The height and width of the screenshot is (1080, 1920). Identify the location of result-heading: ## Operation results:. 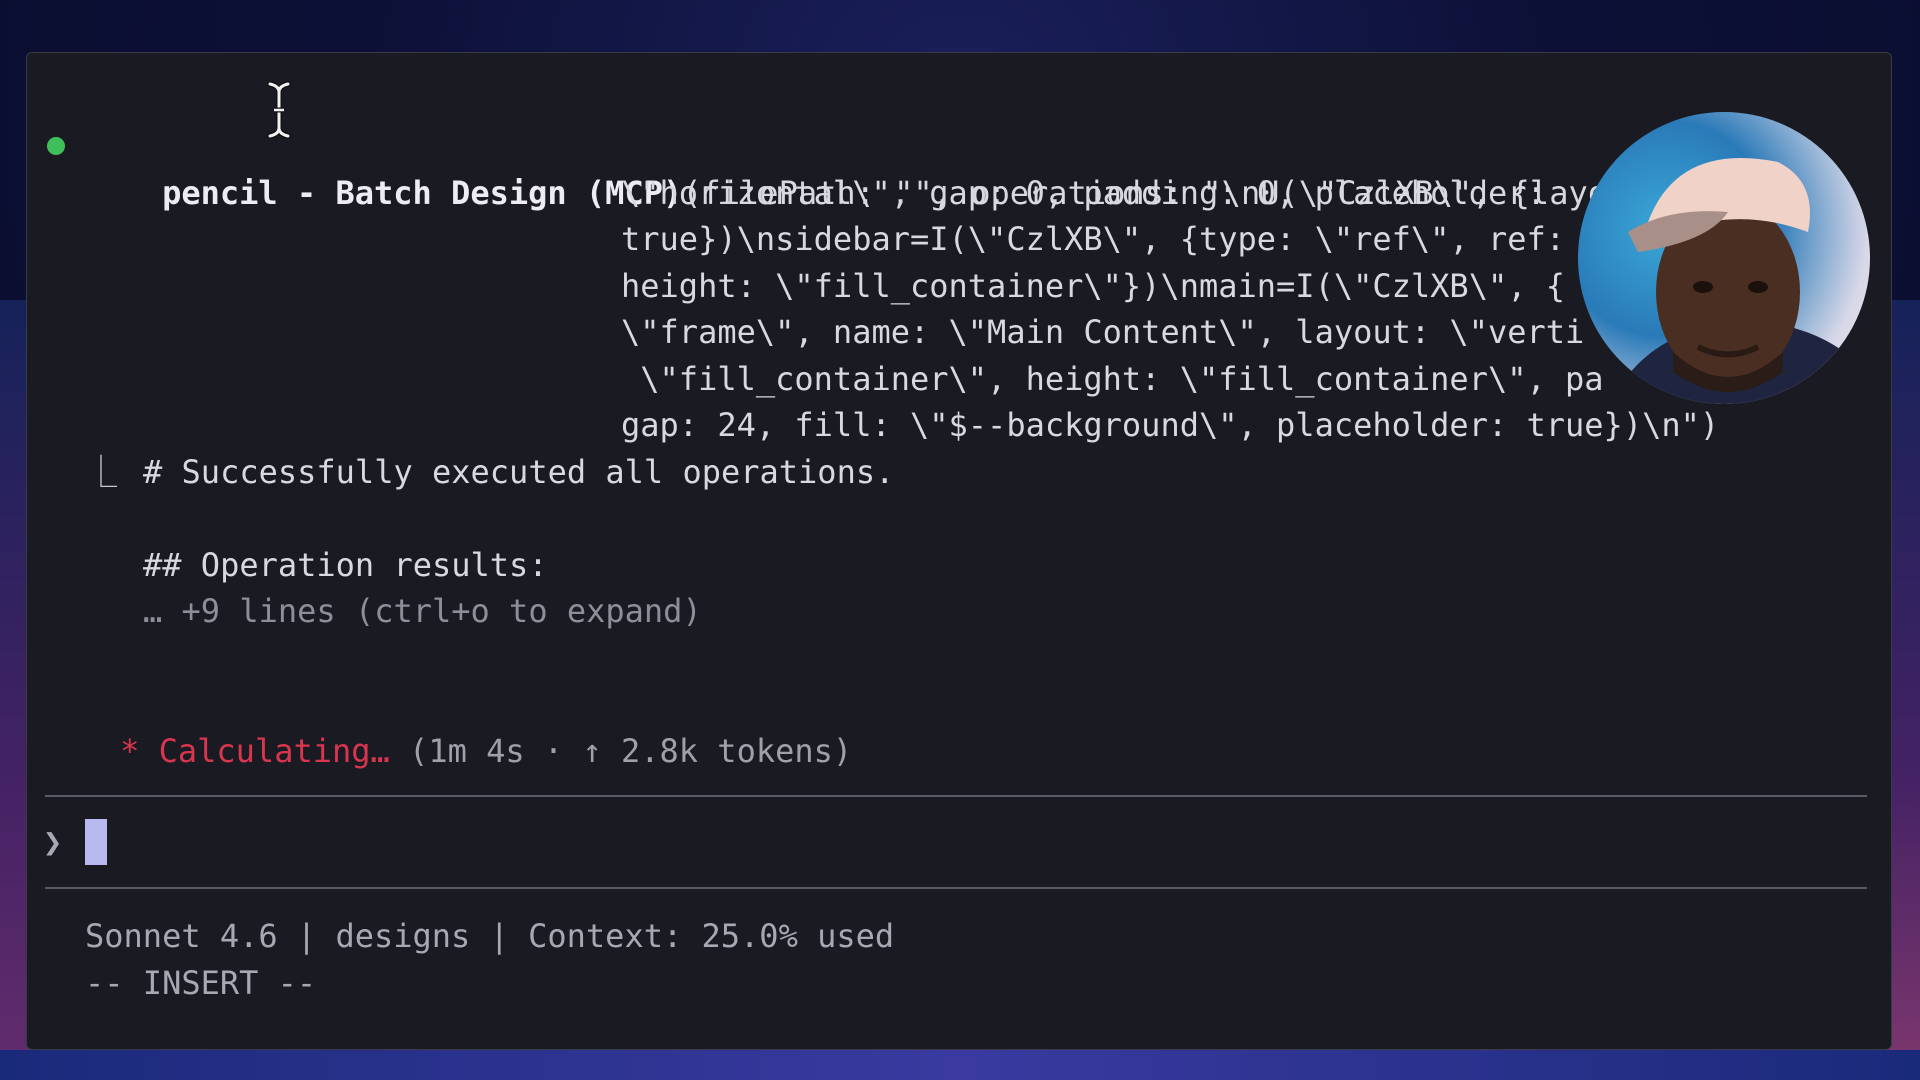
(345, 564).